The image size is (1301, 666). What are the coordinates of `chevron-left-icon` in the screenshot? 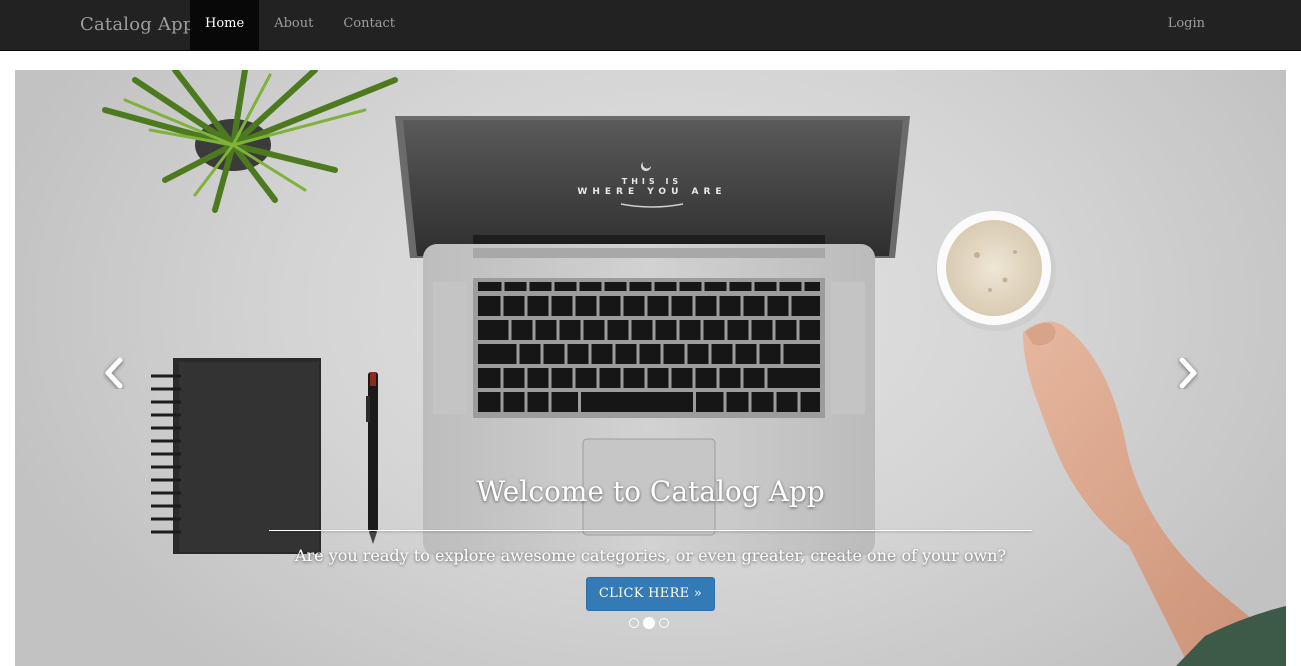 It's located at (114, 373).